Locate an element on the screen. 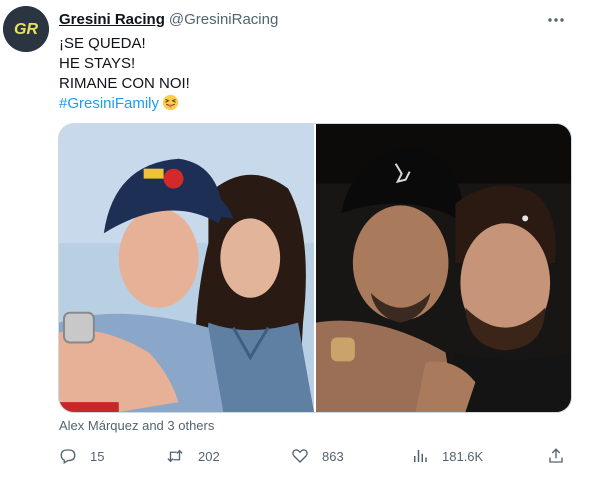  reply-count: 15 is located at coordinates (97, 456).